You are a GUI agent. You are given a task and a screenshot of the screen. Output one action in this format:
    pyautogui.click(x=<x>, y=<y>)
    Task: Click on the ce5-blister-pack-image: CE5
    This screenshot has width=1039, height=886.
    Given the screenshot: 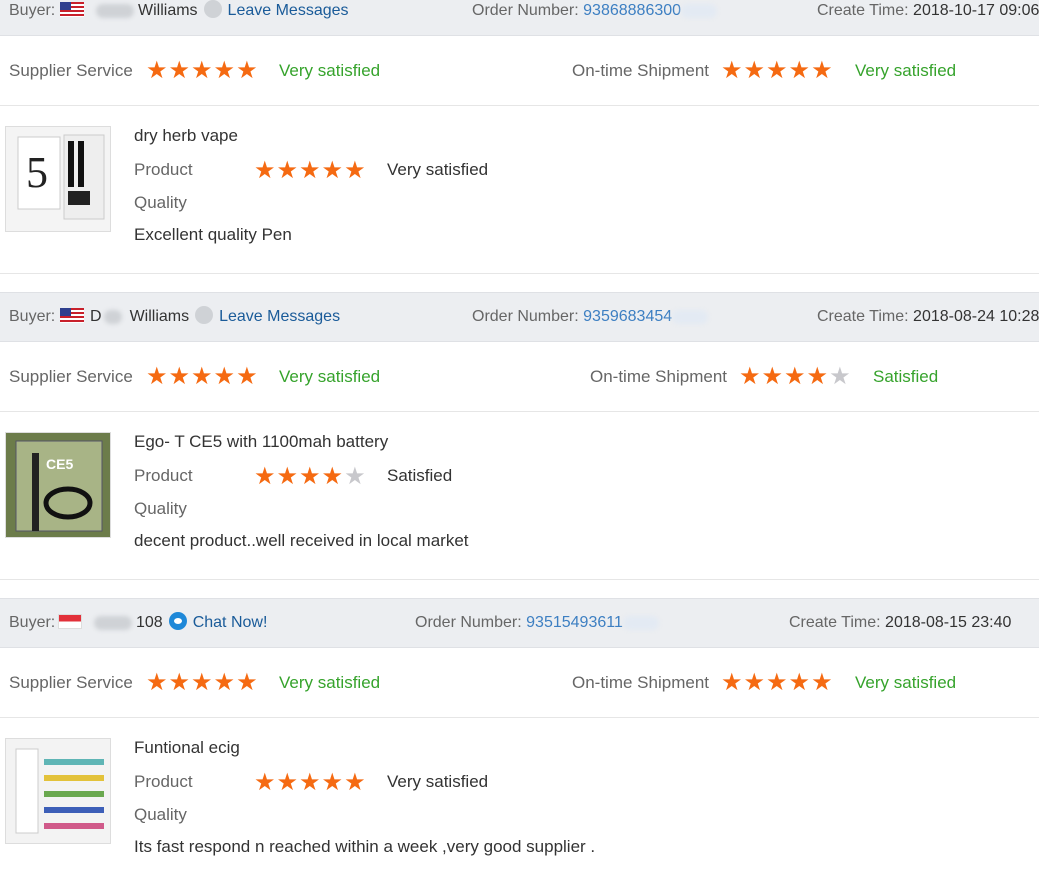 What is the action you would take?
    pyautogui.click(x=58, y=485)
    